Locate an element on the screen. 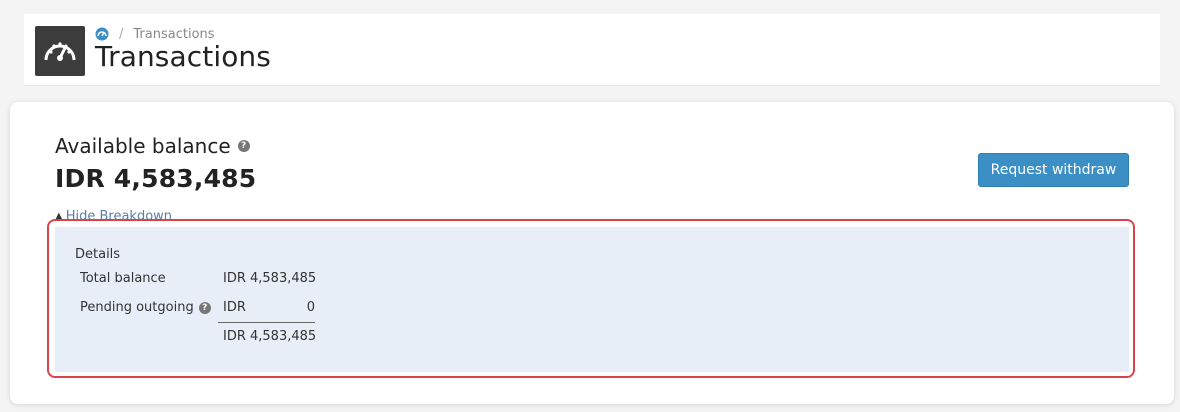 The image size is (1180, 412). pending-outgoing-value: 0 is located at coordinates (310, 307).